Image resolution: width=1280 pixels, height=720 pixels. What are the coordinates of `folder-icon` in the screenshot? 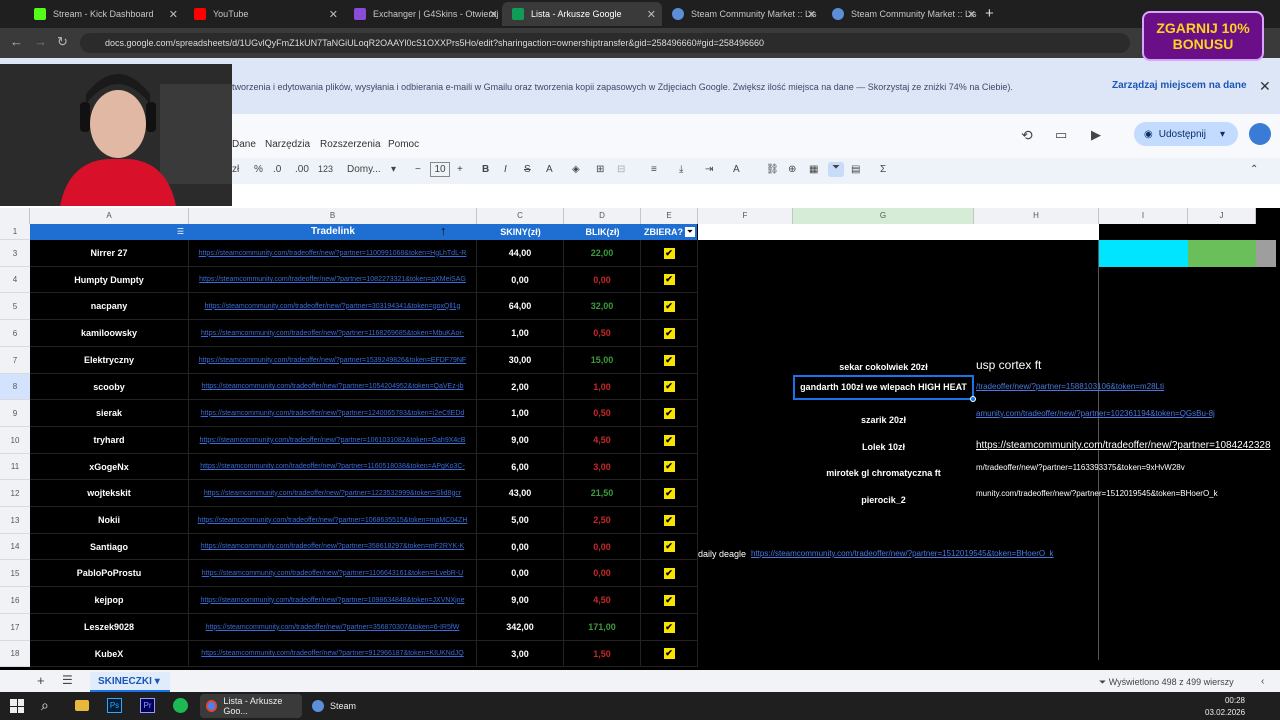 It's located at (82, 705).